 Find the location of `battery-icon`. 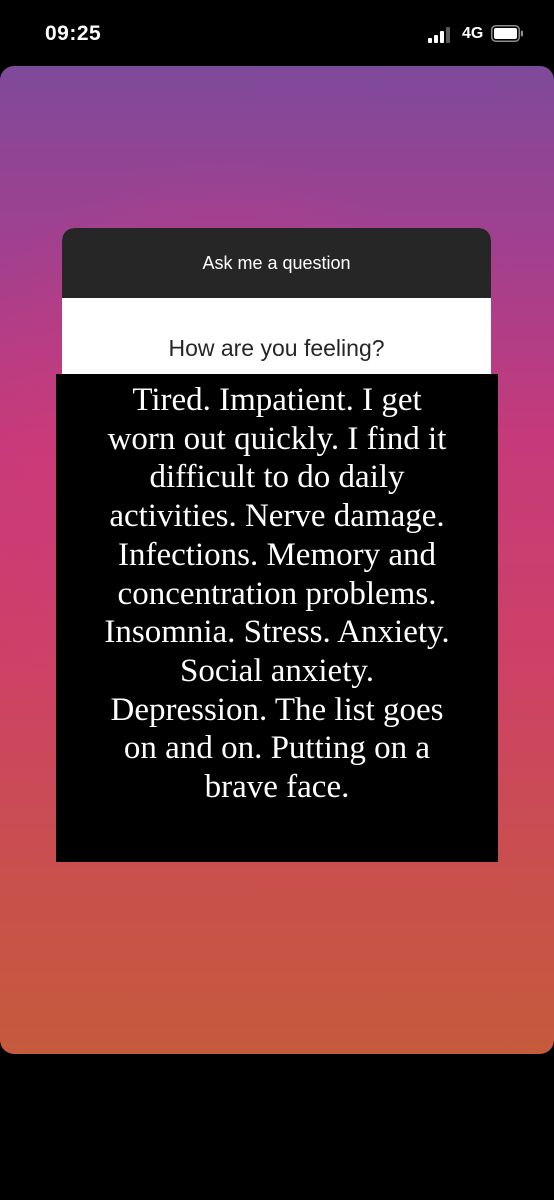

battery-icon is located at coordinates (507, 33).